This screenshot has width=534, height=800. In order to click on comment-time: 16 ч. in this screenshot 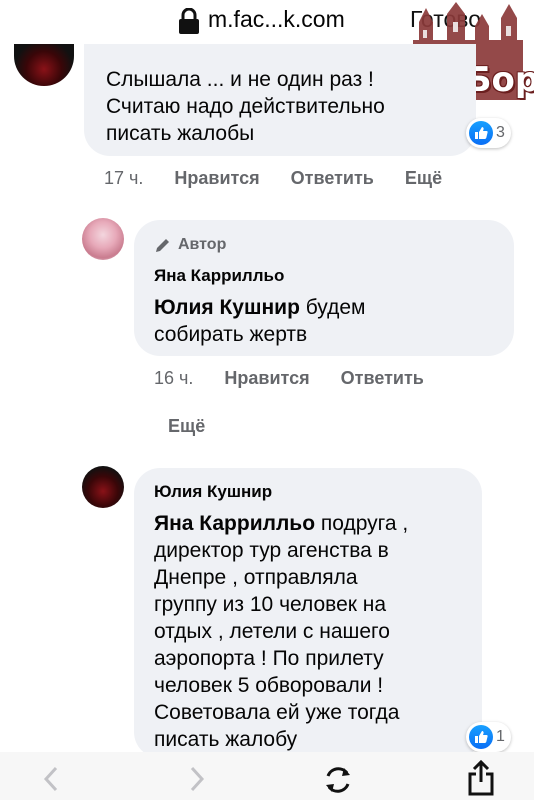, I will do `click(174, 378)`.